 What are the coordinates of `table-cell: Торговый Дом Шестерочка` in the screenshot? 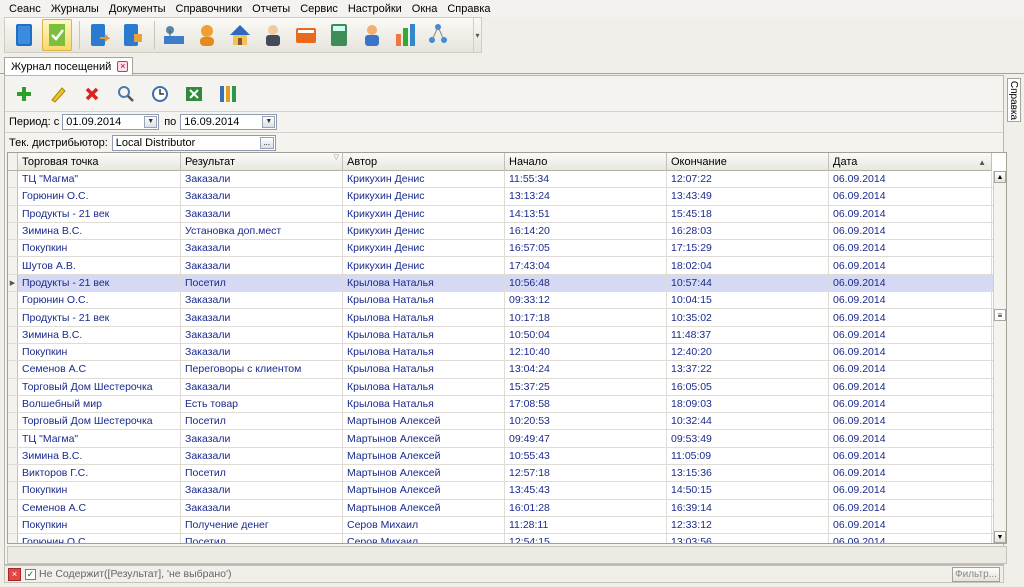 It's located at (99, 421).